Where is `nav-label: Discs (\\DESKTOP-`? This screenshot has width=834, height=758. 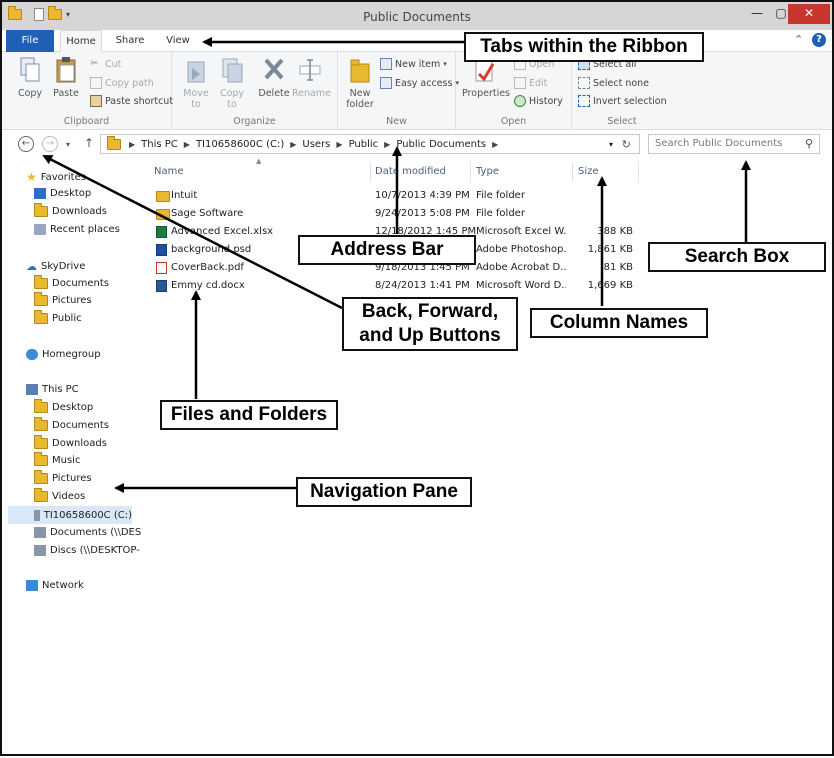 nav-label: Discs (\\DESKTOP- is located at coordinates (95, 550).